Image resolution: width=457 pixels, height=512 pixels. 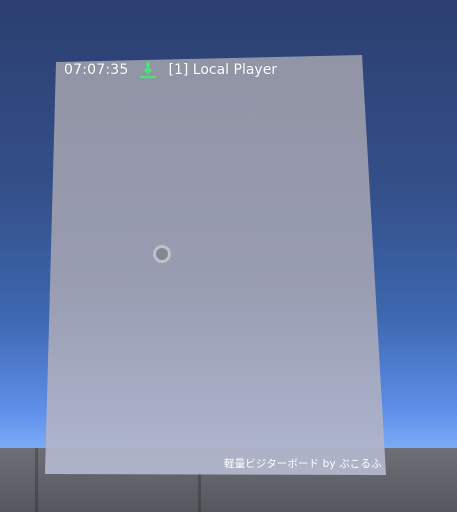 I want to click on player-label: [1] Local Player, so click(x=223, y=70).